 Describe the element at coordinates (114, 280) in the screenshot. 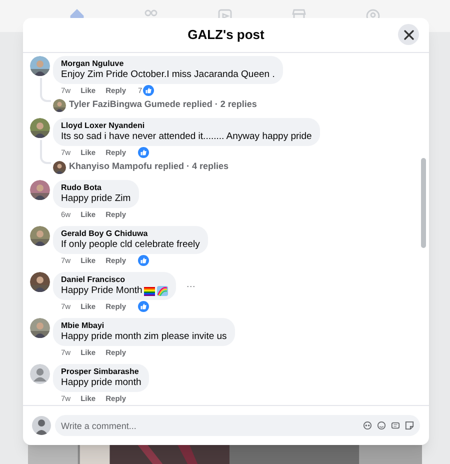

I see `commenter-name: Daniel Francisco` at that location.